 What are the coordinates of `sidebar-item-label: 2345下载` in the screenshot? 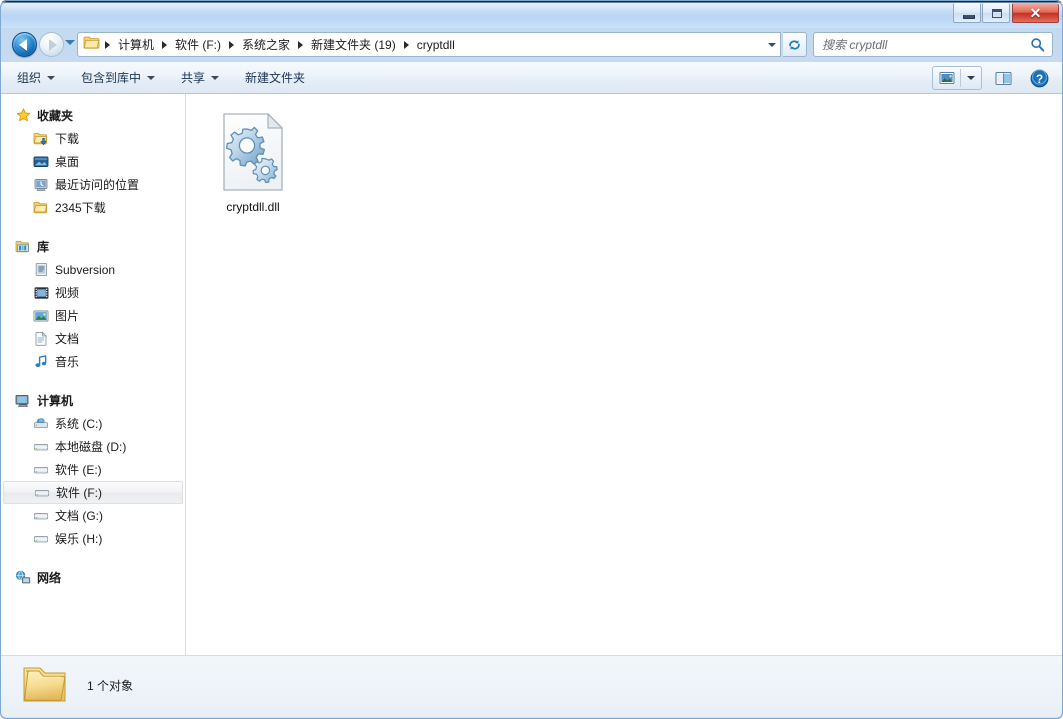 It's located at (80, 207).